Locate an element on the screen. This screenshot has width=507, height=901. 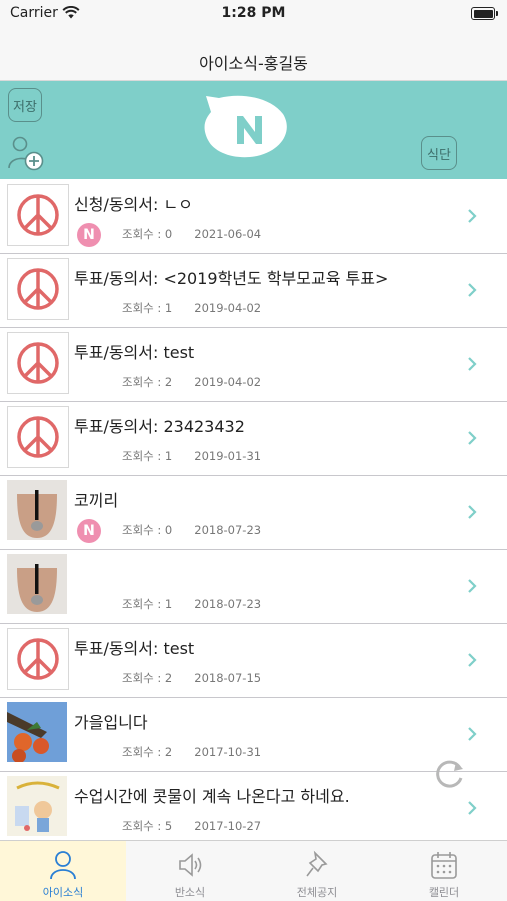
tab-class-news: 반소식 is located at coordinates (190, 871).